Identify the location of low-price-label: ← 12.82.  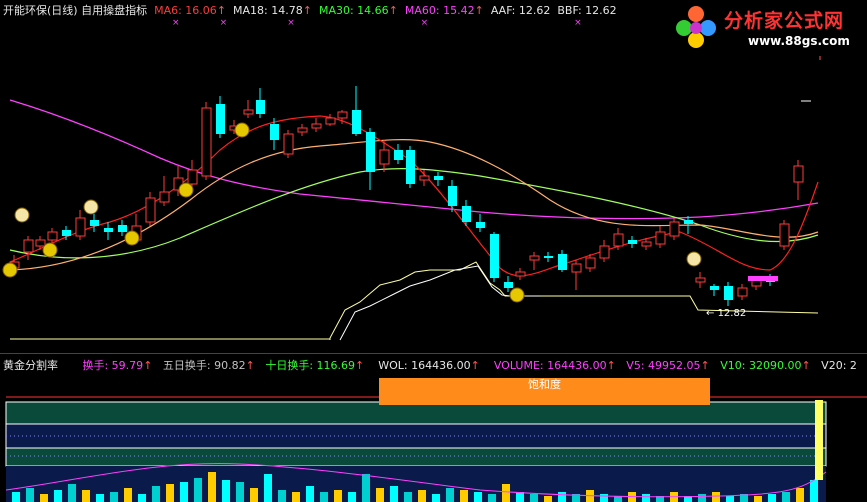
(726, 313).